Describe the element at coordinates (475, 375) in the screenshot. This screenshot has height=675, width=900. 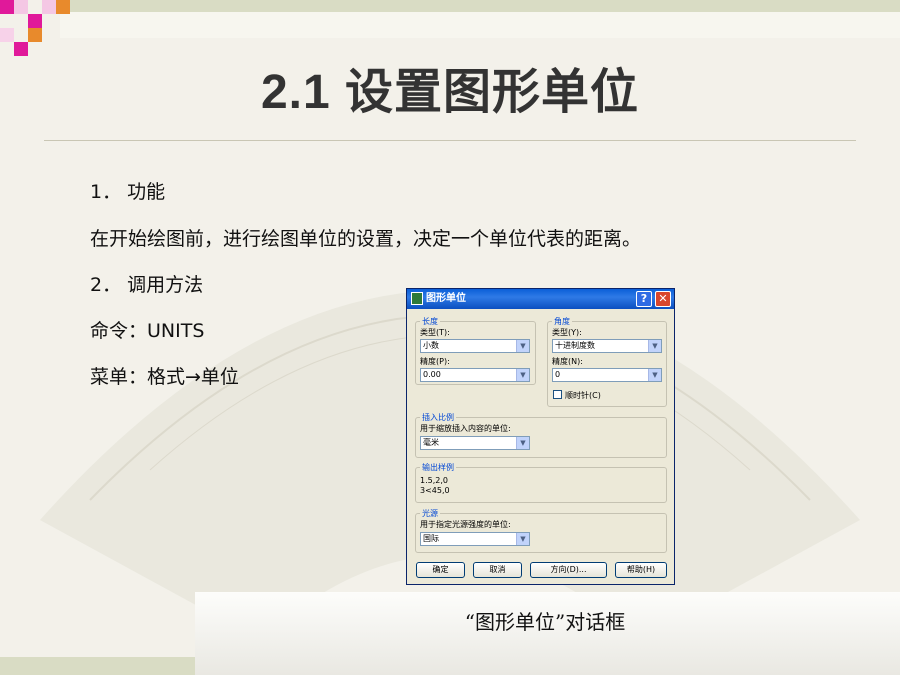
I see `length-precision-select: 0.00 ▼` at that location.